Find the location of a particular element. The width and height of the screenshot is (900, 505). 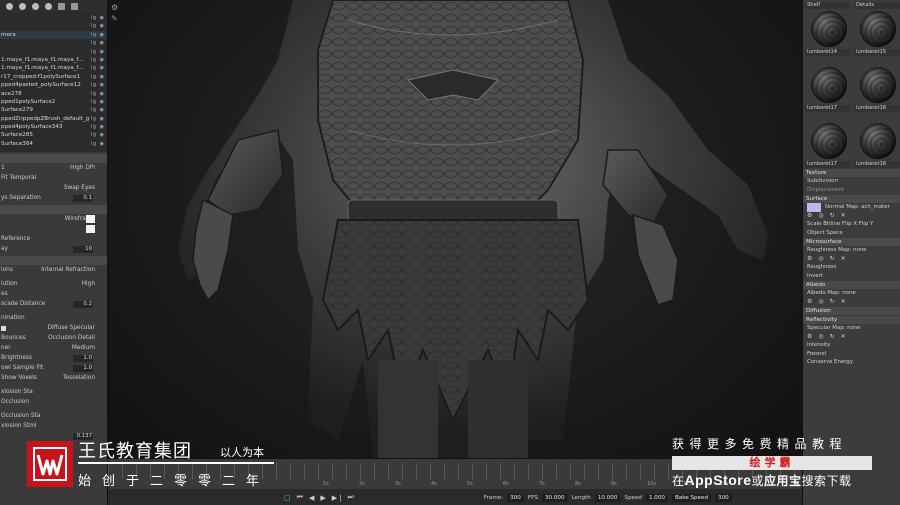

outliner-item: pped4polySurface343 lg ◉ is located at coordinates (53, 127).